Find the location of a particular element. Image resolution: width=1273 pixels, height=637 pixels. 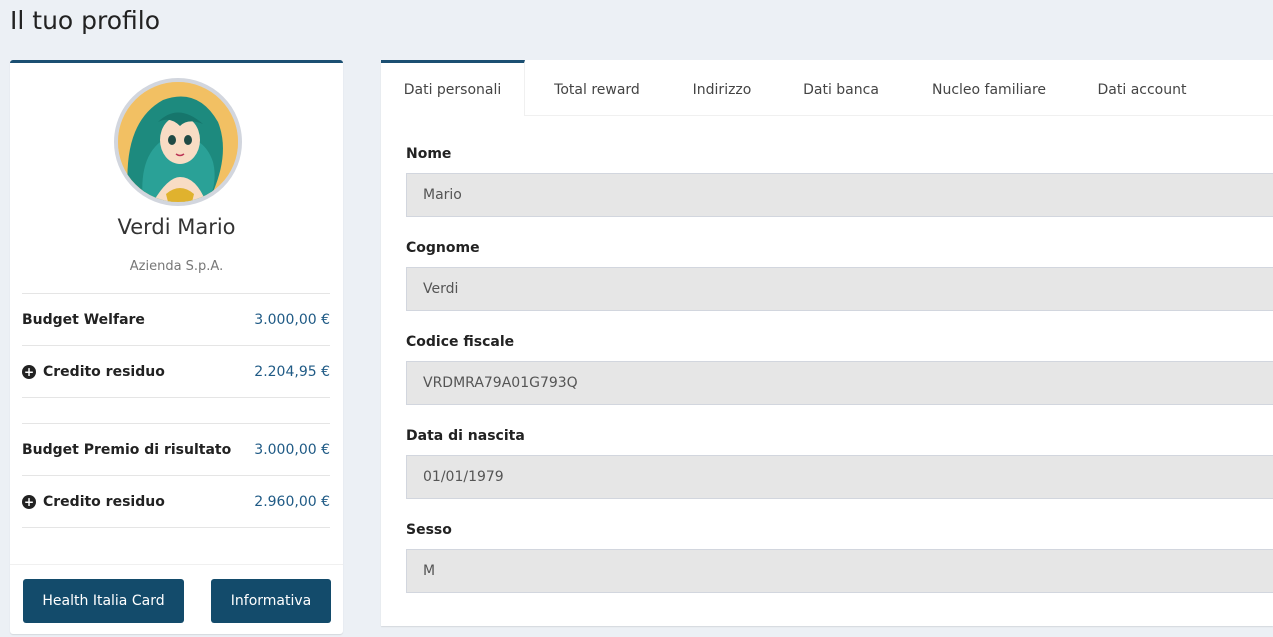

data-nascita-label: Data di nascita is located at coordinates (465, 436).